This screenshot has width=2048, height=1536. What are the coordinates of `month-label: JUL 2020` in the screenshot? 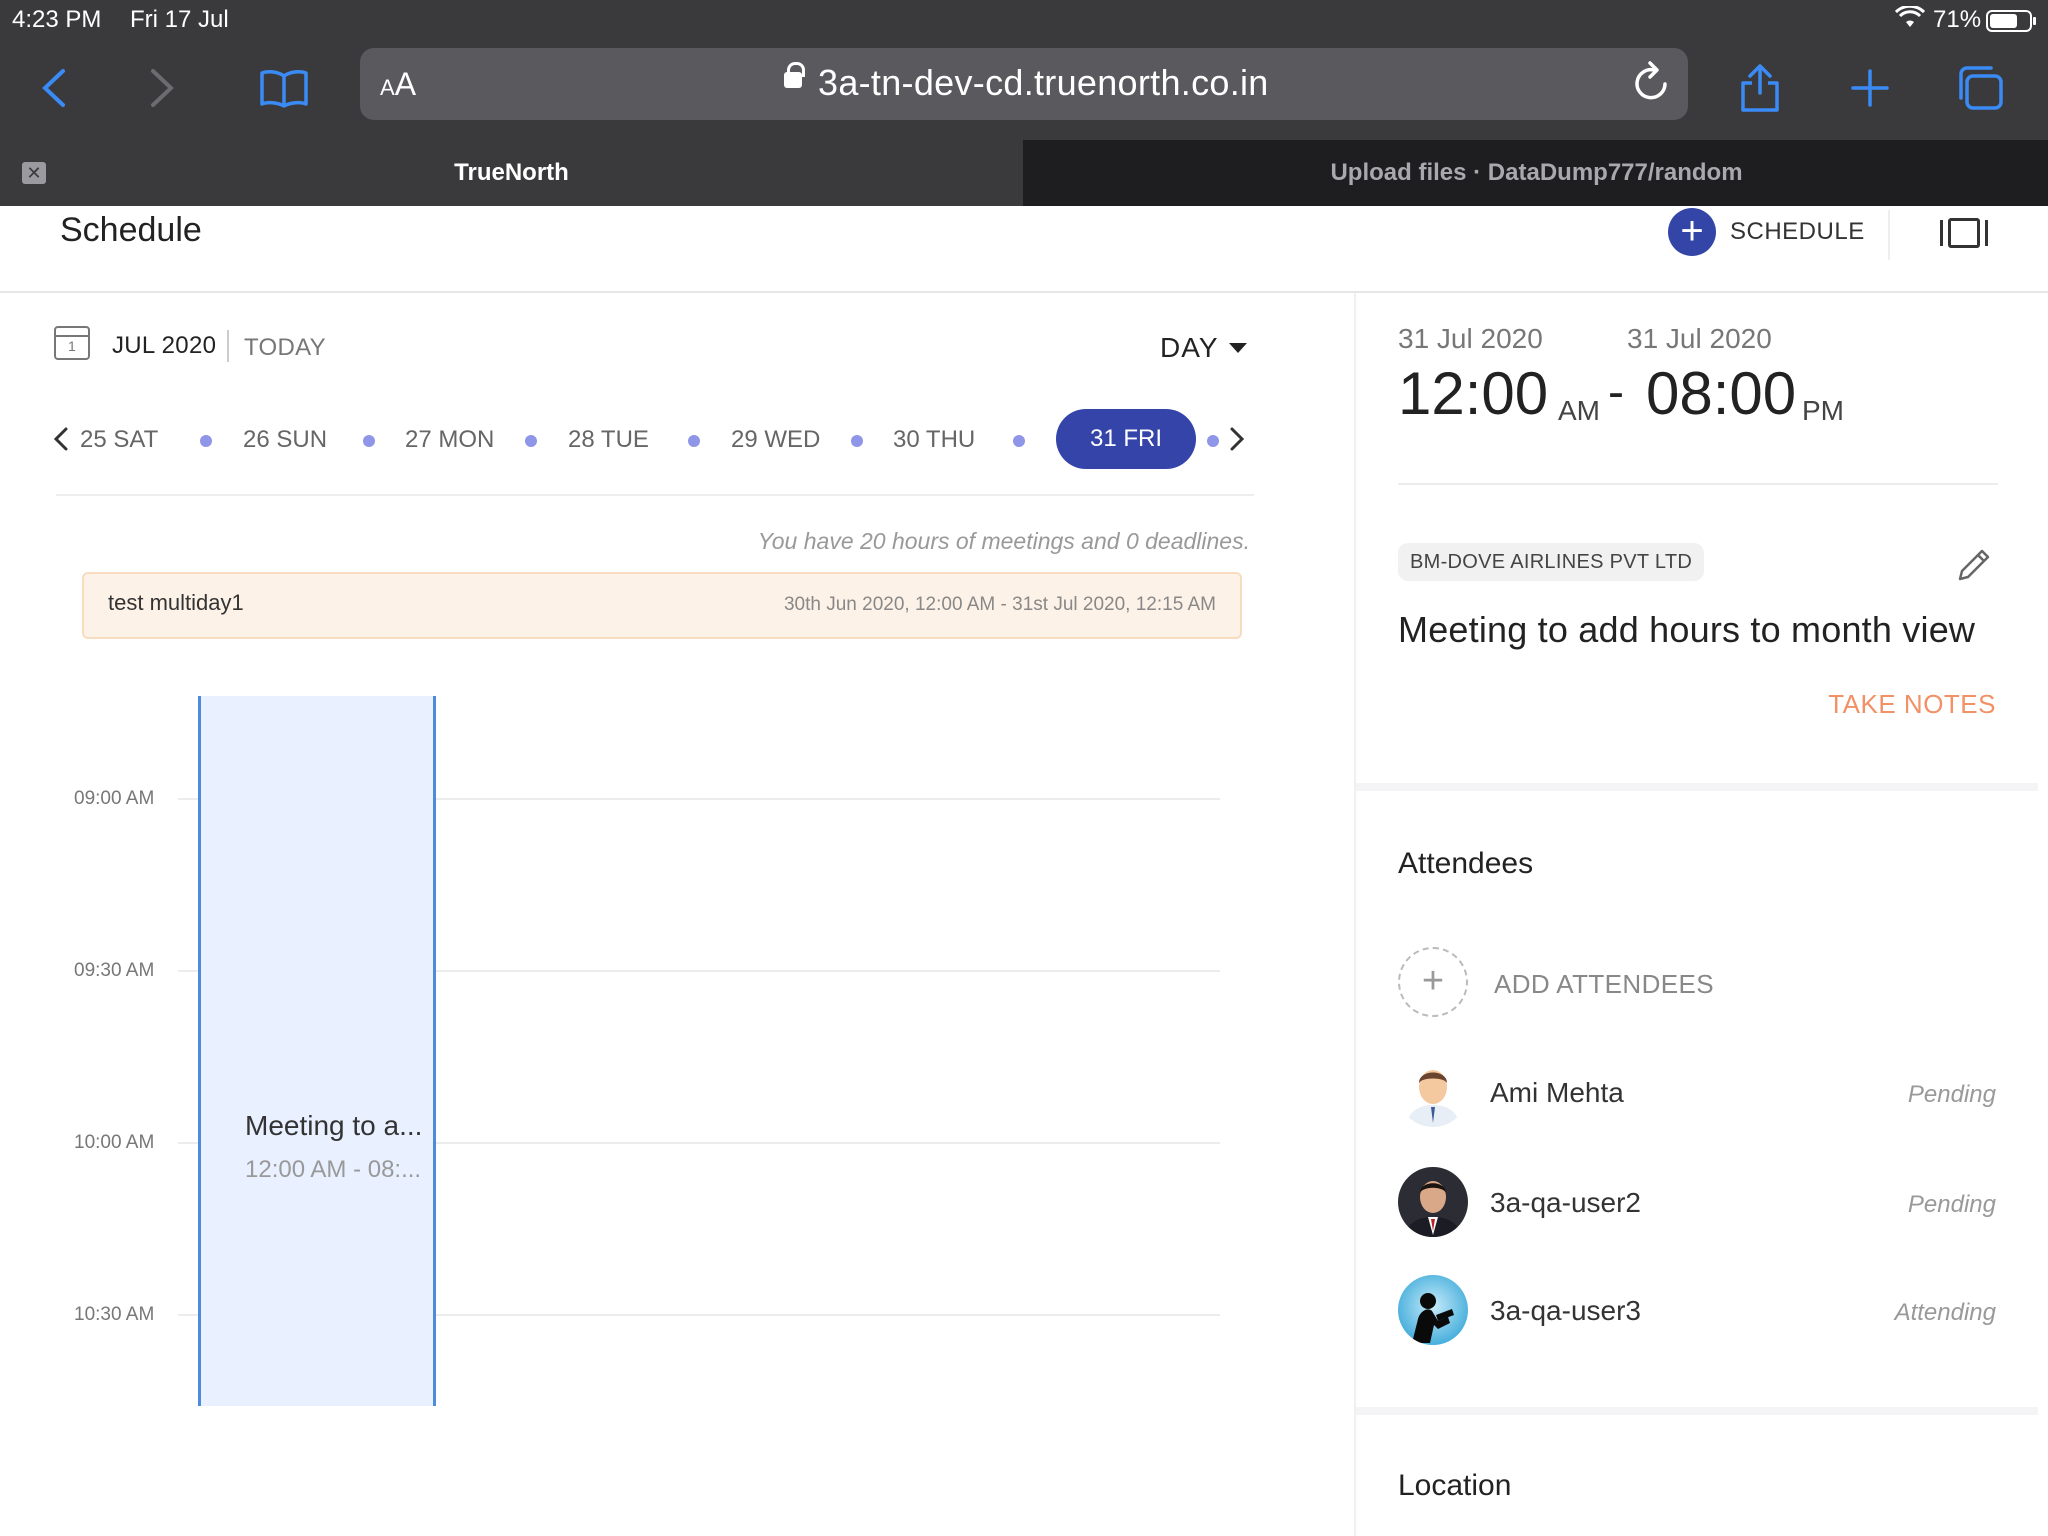 It's located at (164, 346).